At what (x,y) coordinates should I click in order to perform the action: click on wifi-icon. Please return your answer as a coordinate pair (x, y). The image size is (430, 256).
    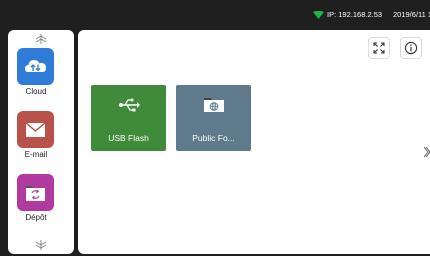
    Looking at the image, I should click on (318, 15).